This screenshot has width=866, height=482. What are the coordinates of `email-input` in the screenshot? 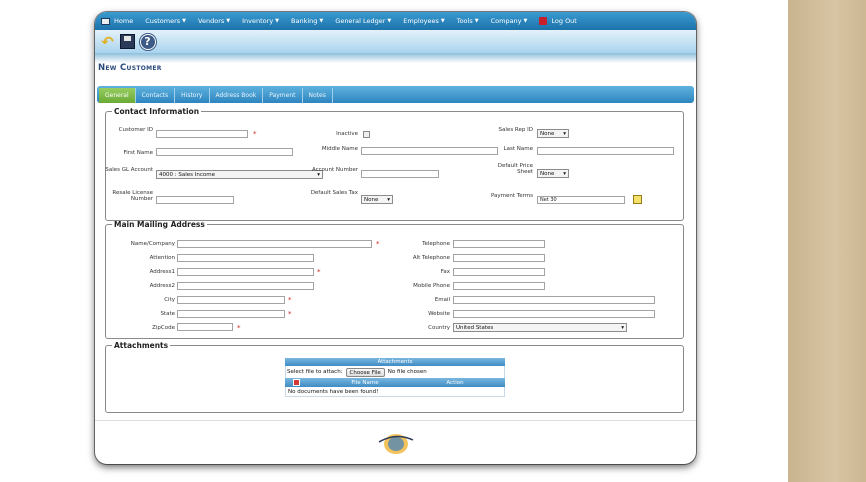 It's located at (554, 300).